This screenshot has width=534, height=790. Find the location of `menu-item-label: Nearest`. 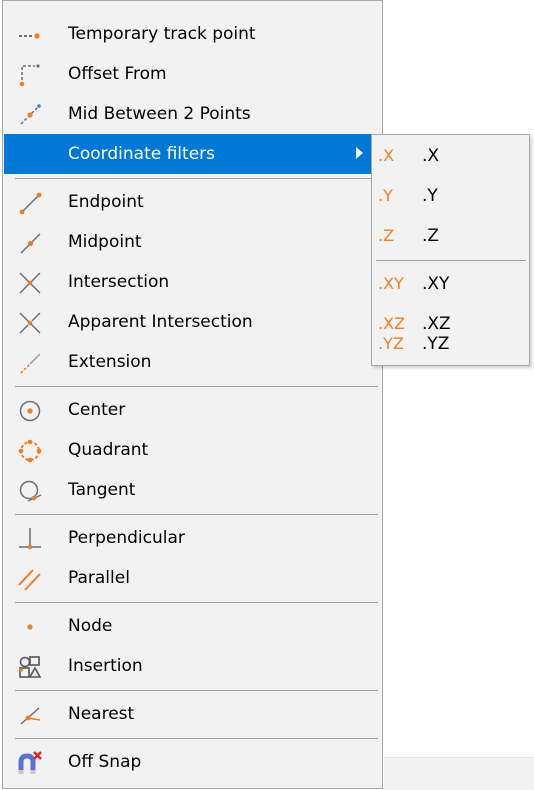

menu-item-label: Nearest is located at coordinates (101, 714).